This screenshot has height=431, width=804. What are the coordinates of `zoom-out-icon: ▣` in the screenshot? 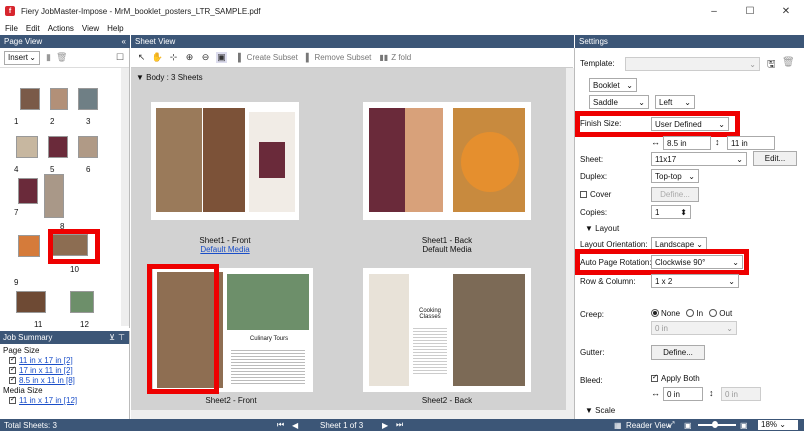 It's located at (688, 425).